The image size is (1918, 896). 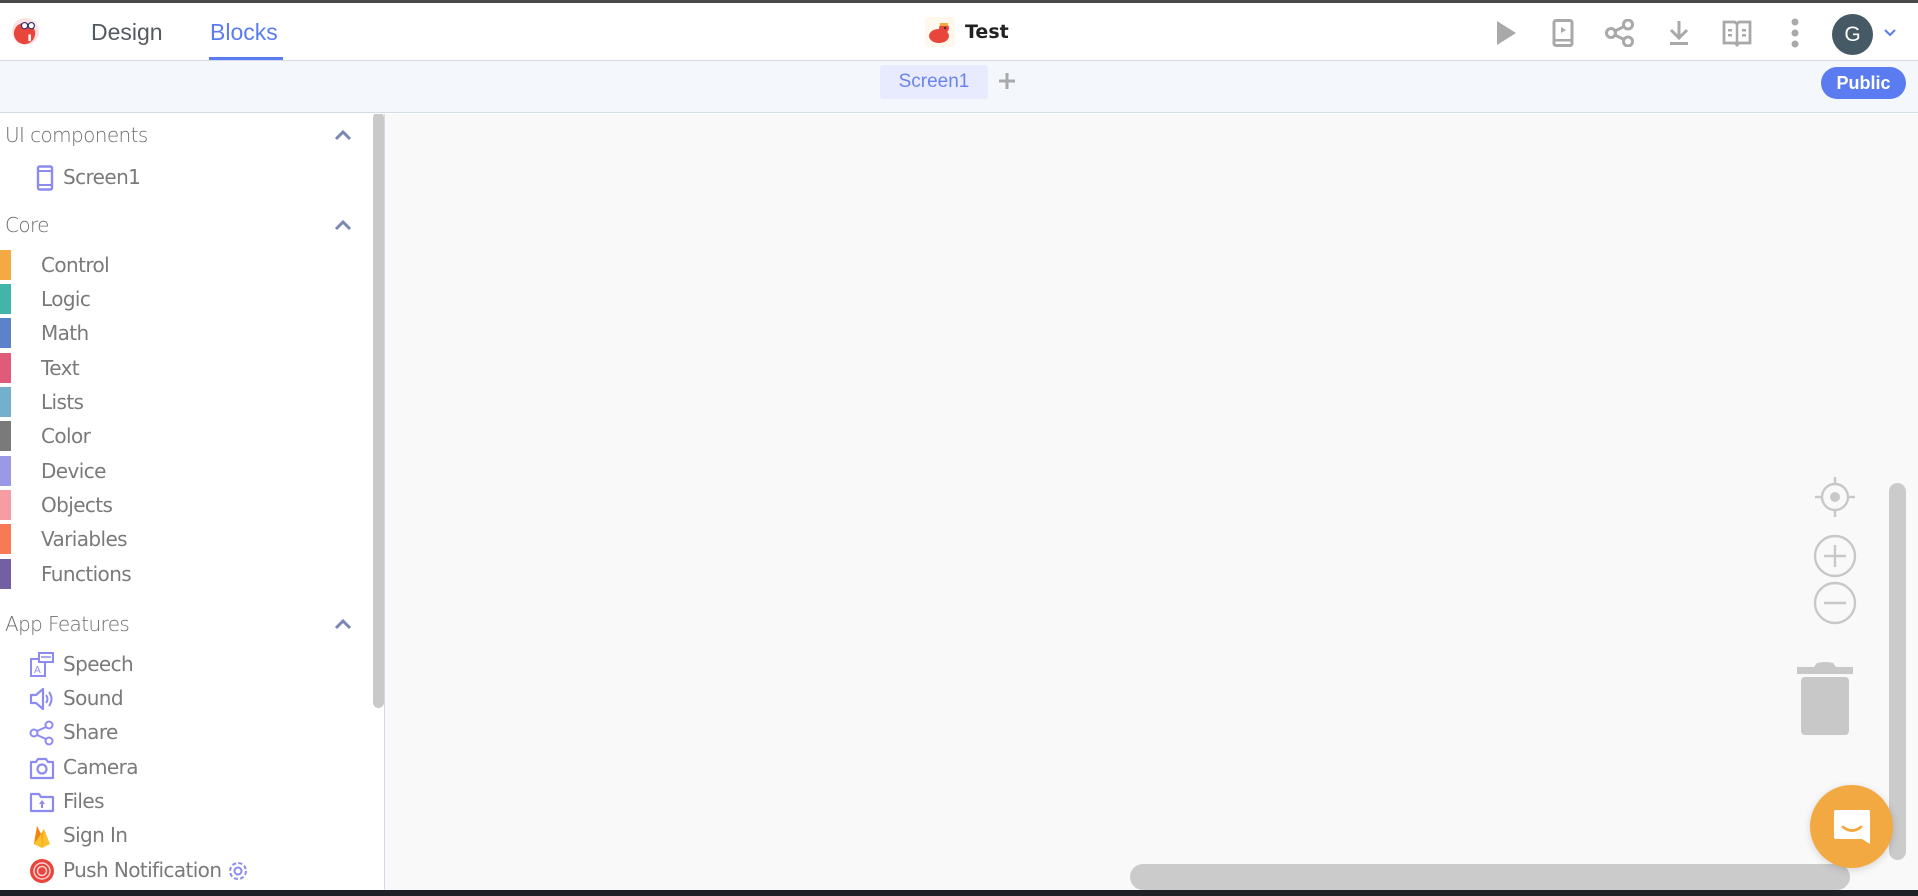 What do you see at coordinates (180, 732) in the screenshot?
I see `sidebar-item-share: Share` at bounding box center [180, 732].